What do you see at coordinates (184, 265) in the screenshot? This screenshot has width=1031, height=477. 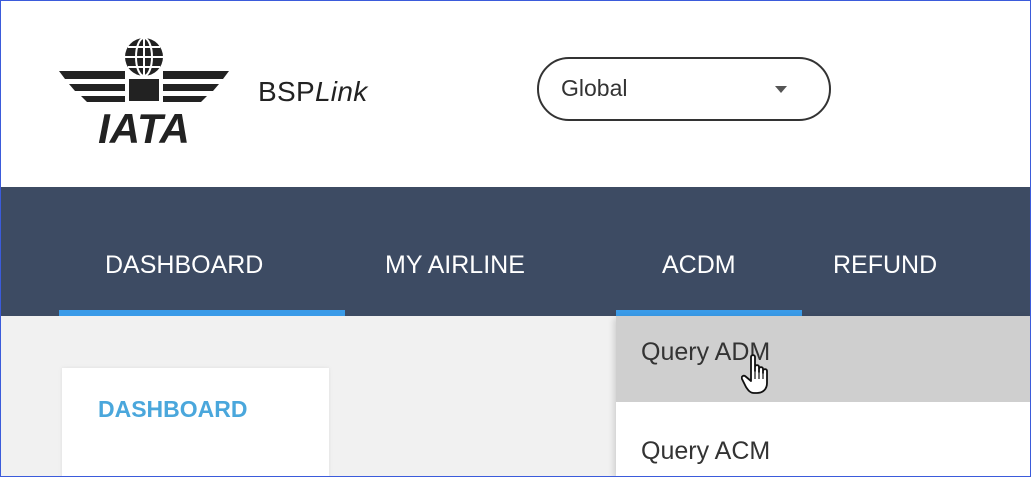 I see `nav-item-dashboard: DASHBOARD` at bounding box center [184, 265].